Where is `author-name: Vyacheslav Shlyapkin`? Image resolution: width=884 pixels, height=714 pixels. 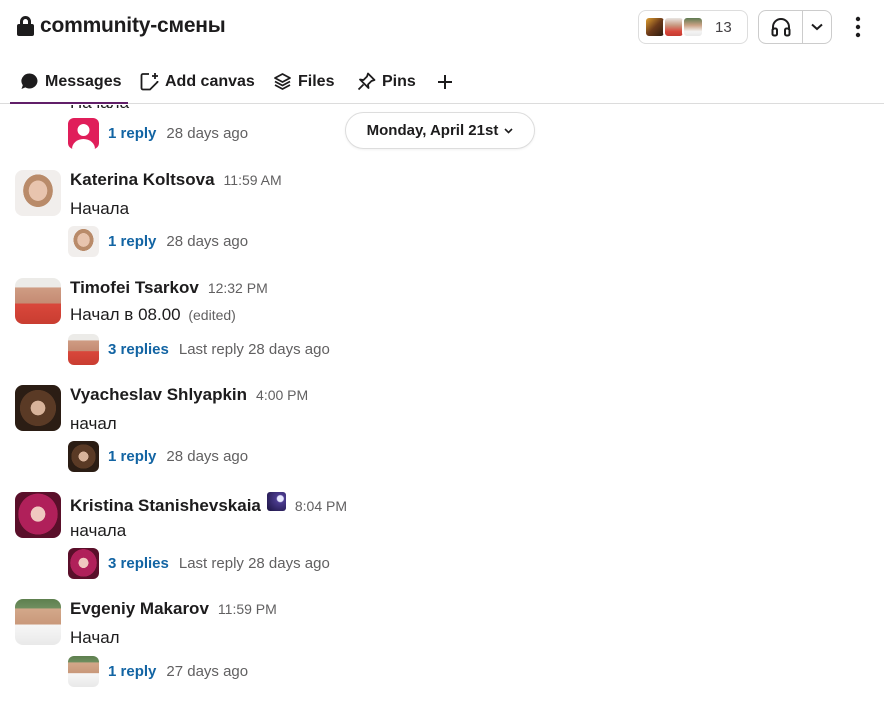
author-name: Vyacheslav Shlyapkin is located at coordinates (158, 395).